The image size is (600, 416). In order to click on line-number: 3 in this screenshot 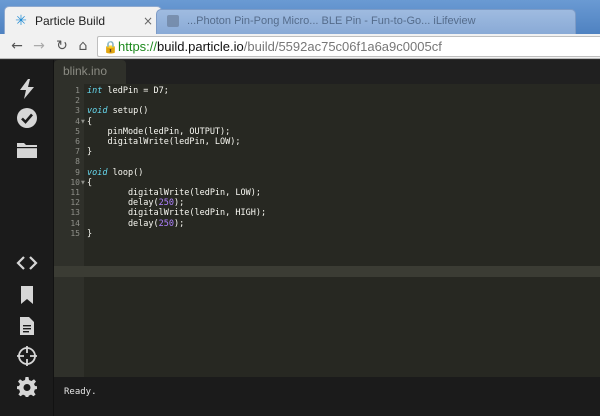, I will do `click(77, 111)`.